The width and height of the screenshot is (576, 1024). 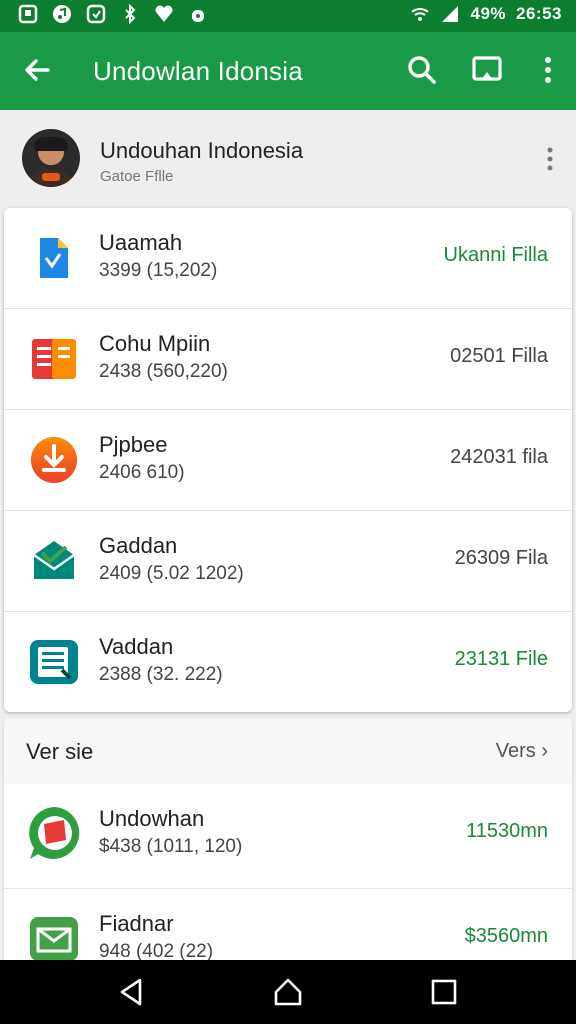 What do you see at coordinates (506, 936) in the screenshot?
I see `item-right-label: $3560mn` at bounding box center [506, 936].